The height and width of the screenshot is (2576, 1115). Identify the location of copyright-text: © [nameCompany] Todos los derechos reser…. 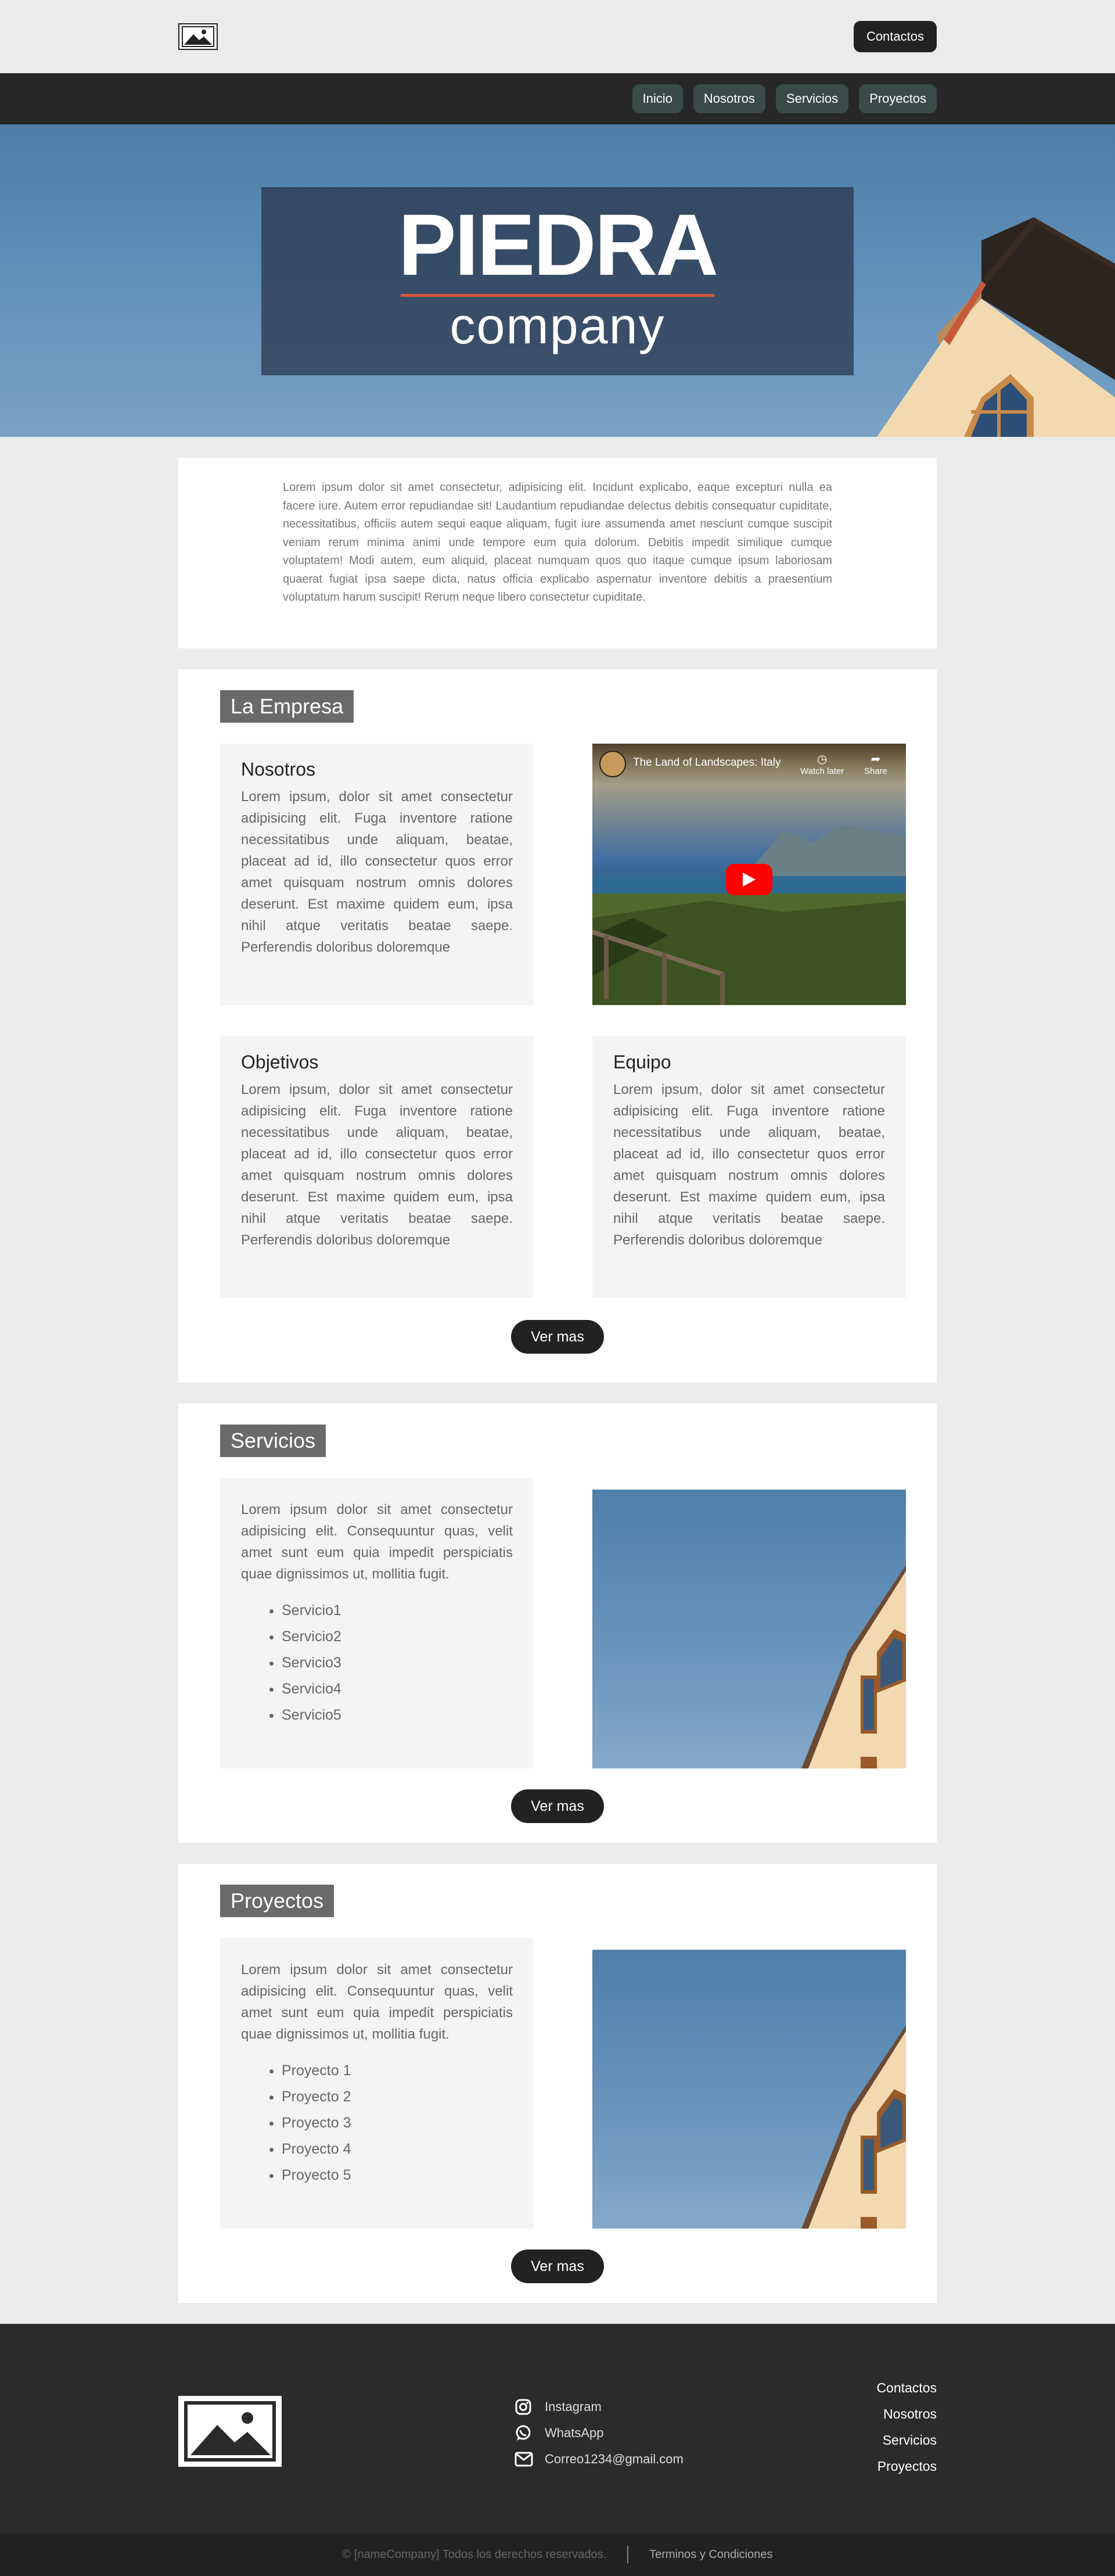
(474, 2554).